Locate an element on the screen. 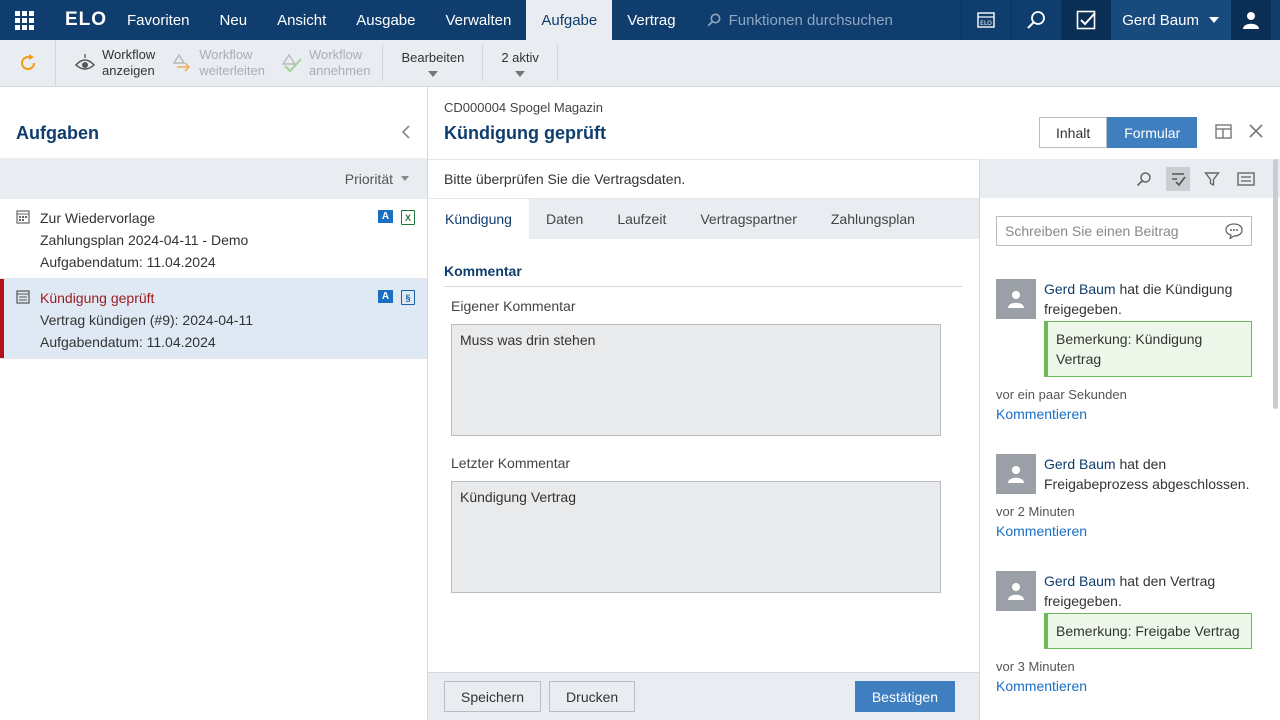  user-menu: Gerd Baum is located at coordinates (1170, 20).